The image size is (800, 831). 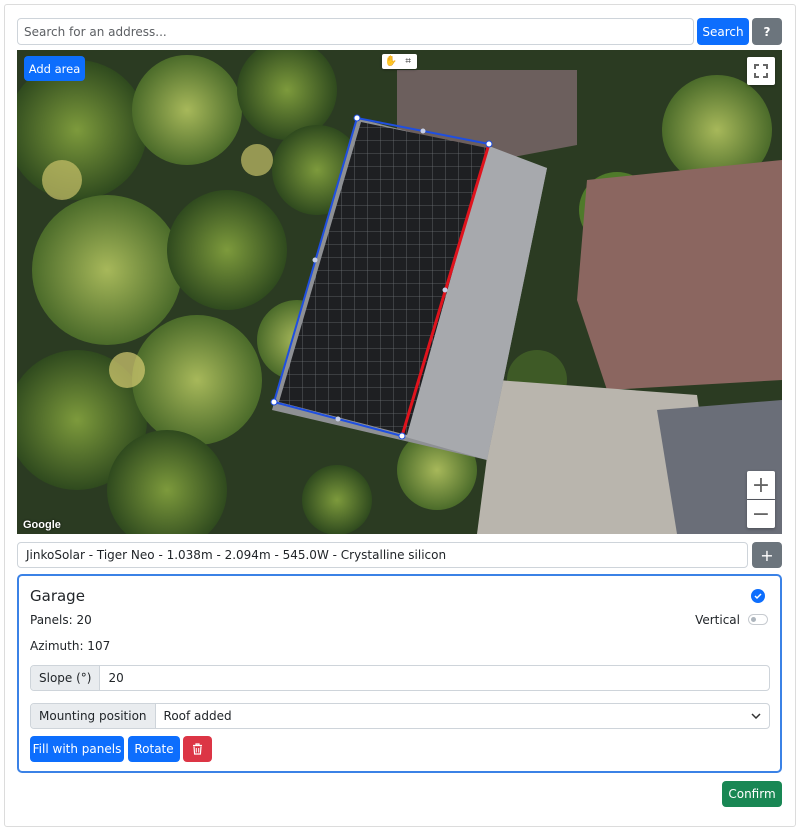 I want to click on add-panel-model-button: +, so click(x=767, y=555).